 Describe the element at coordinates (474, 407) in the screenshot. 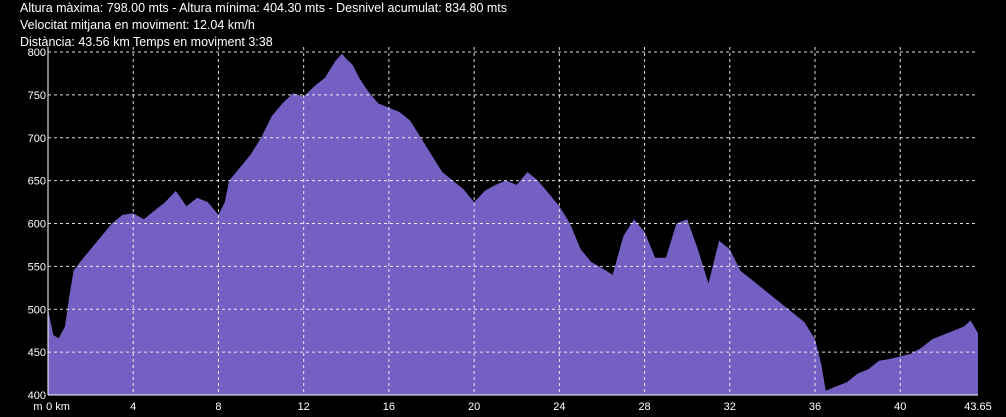

I see `x-tick-label-20: 20` at that location.